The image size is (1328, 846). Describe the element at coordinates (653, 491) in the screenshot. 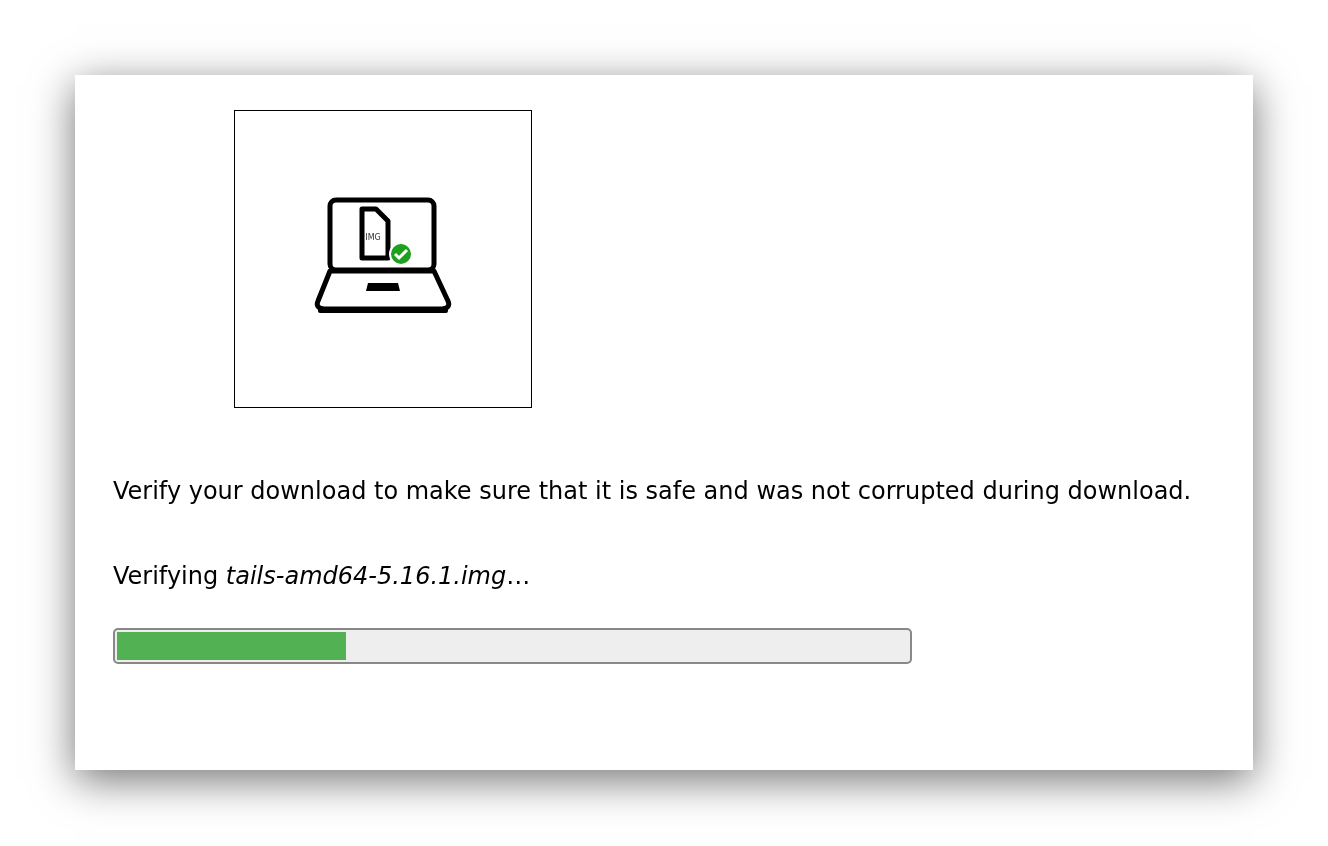

I see `description-text: Verify your download to make sure that it is safe and was not corrupted during download.` at that location.